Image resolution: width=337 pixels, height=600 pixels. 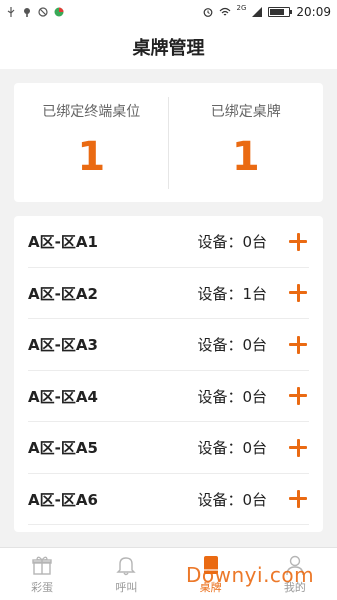 I want to click on battery-icon, so click(x=280, y=12).